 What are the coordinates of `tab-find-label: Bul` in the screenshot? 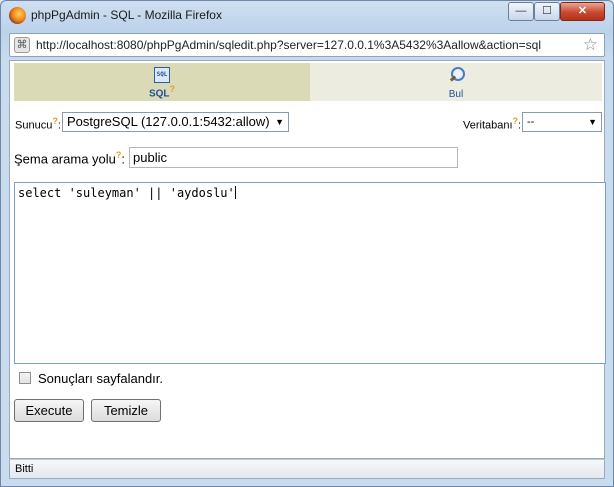 It's located at (456, 94).